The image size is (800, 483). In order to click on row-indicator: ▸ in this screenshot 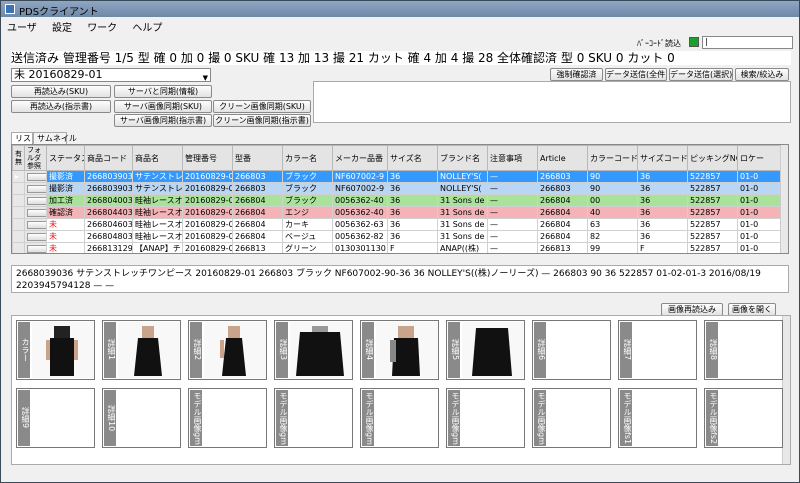, I will do `click(18, 176)`.